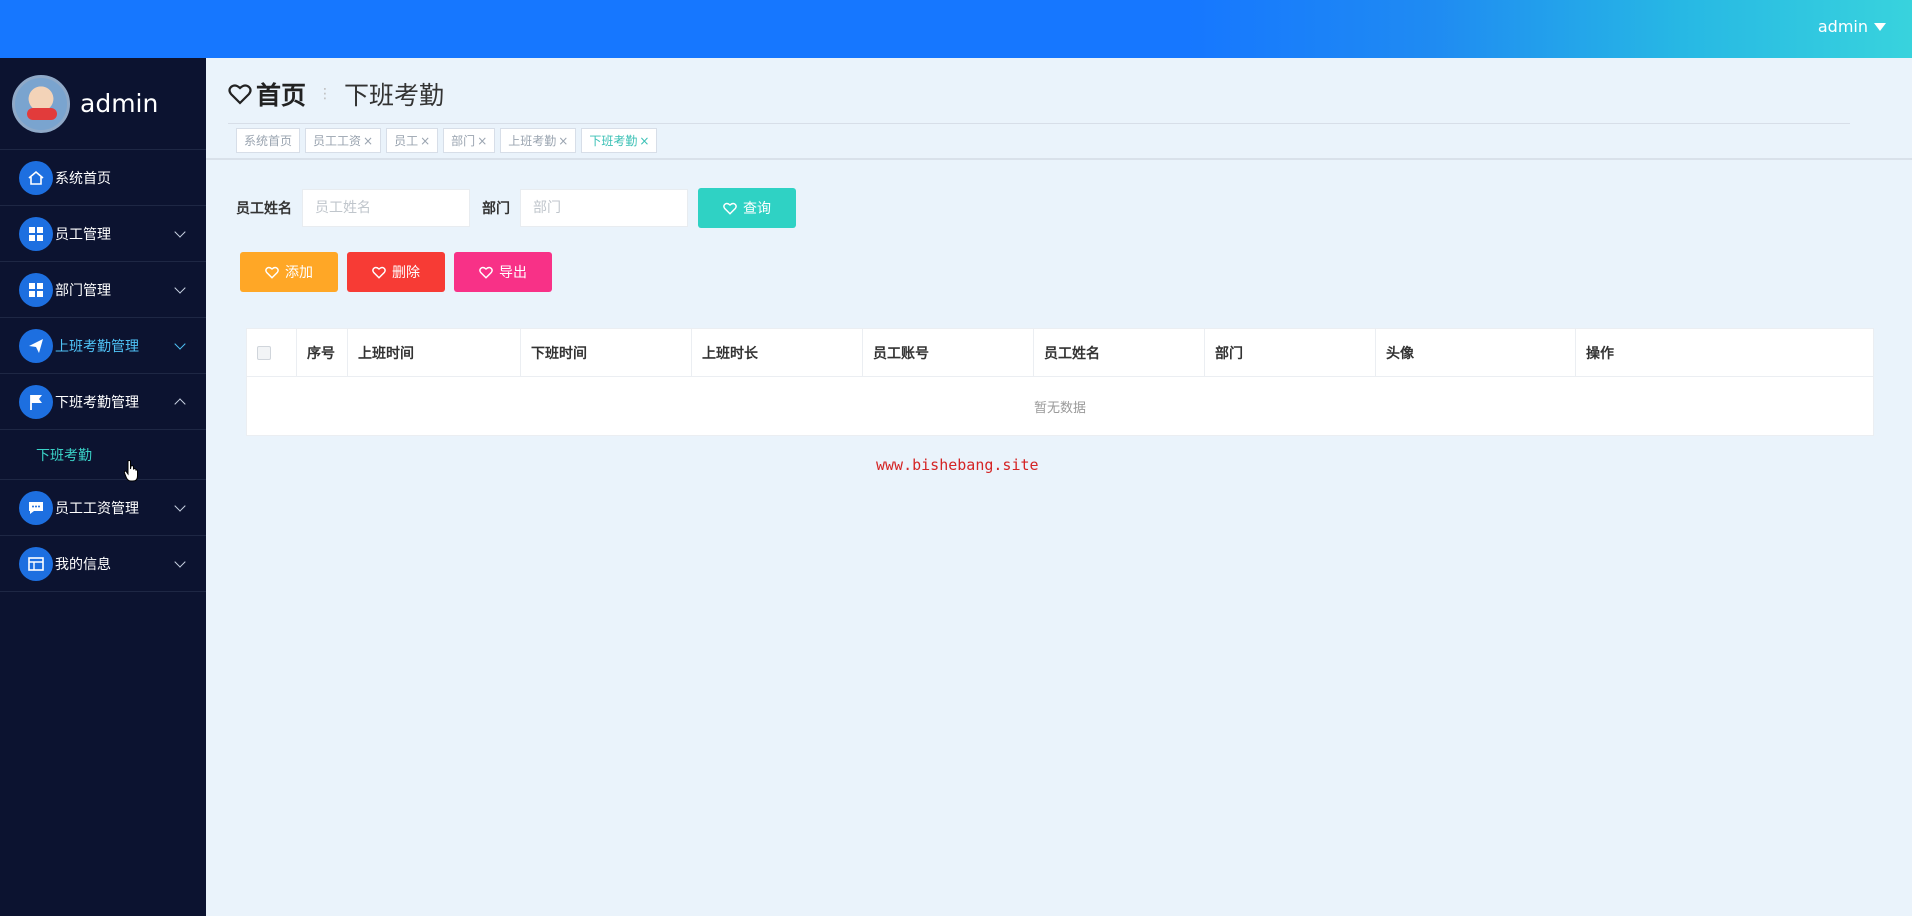  I want to click on add-button: 添加, so click(289, 272).